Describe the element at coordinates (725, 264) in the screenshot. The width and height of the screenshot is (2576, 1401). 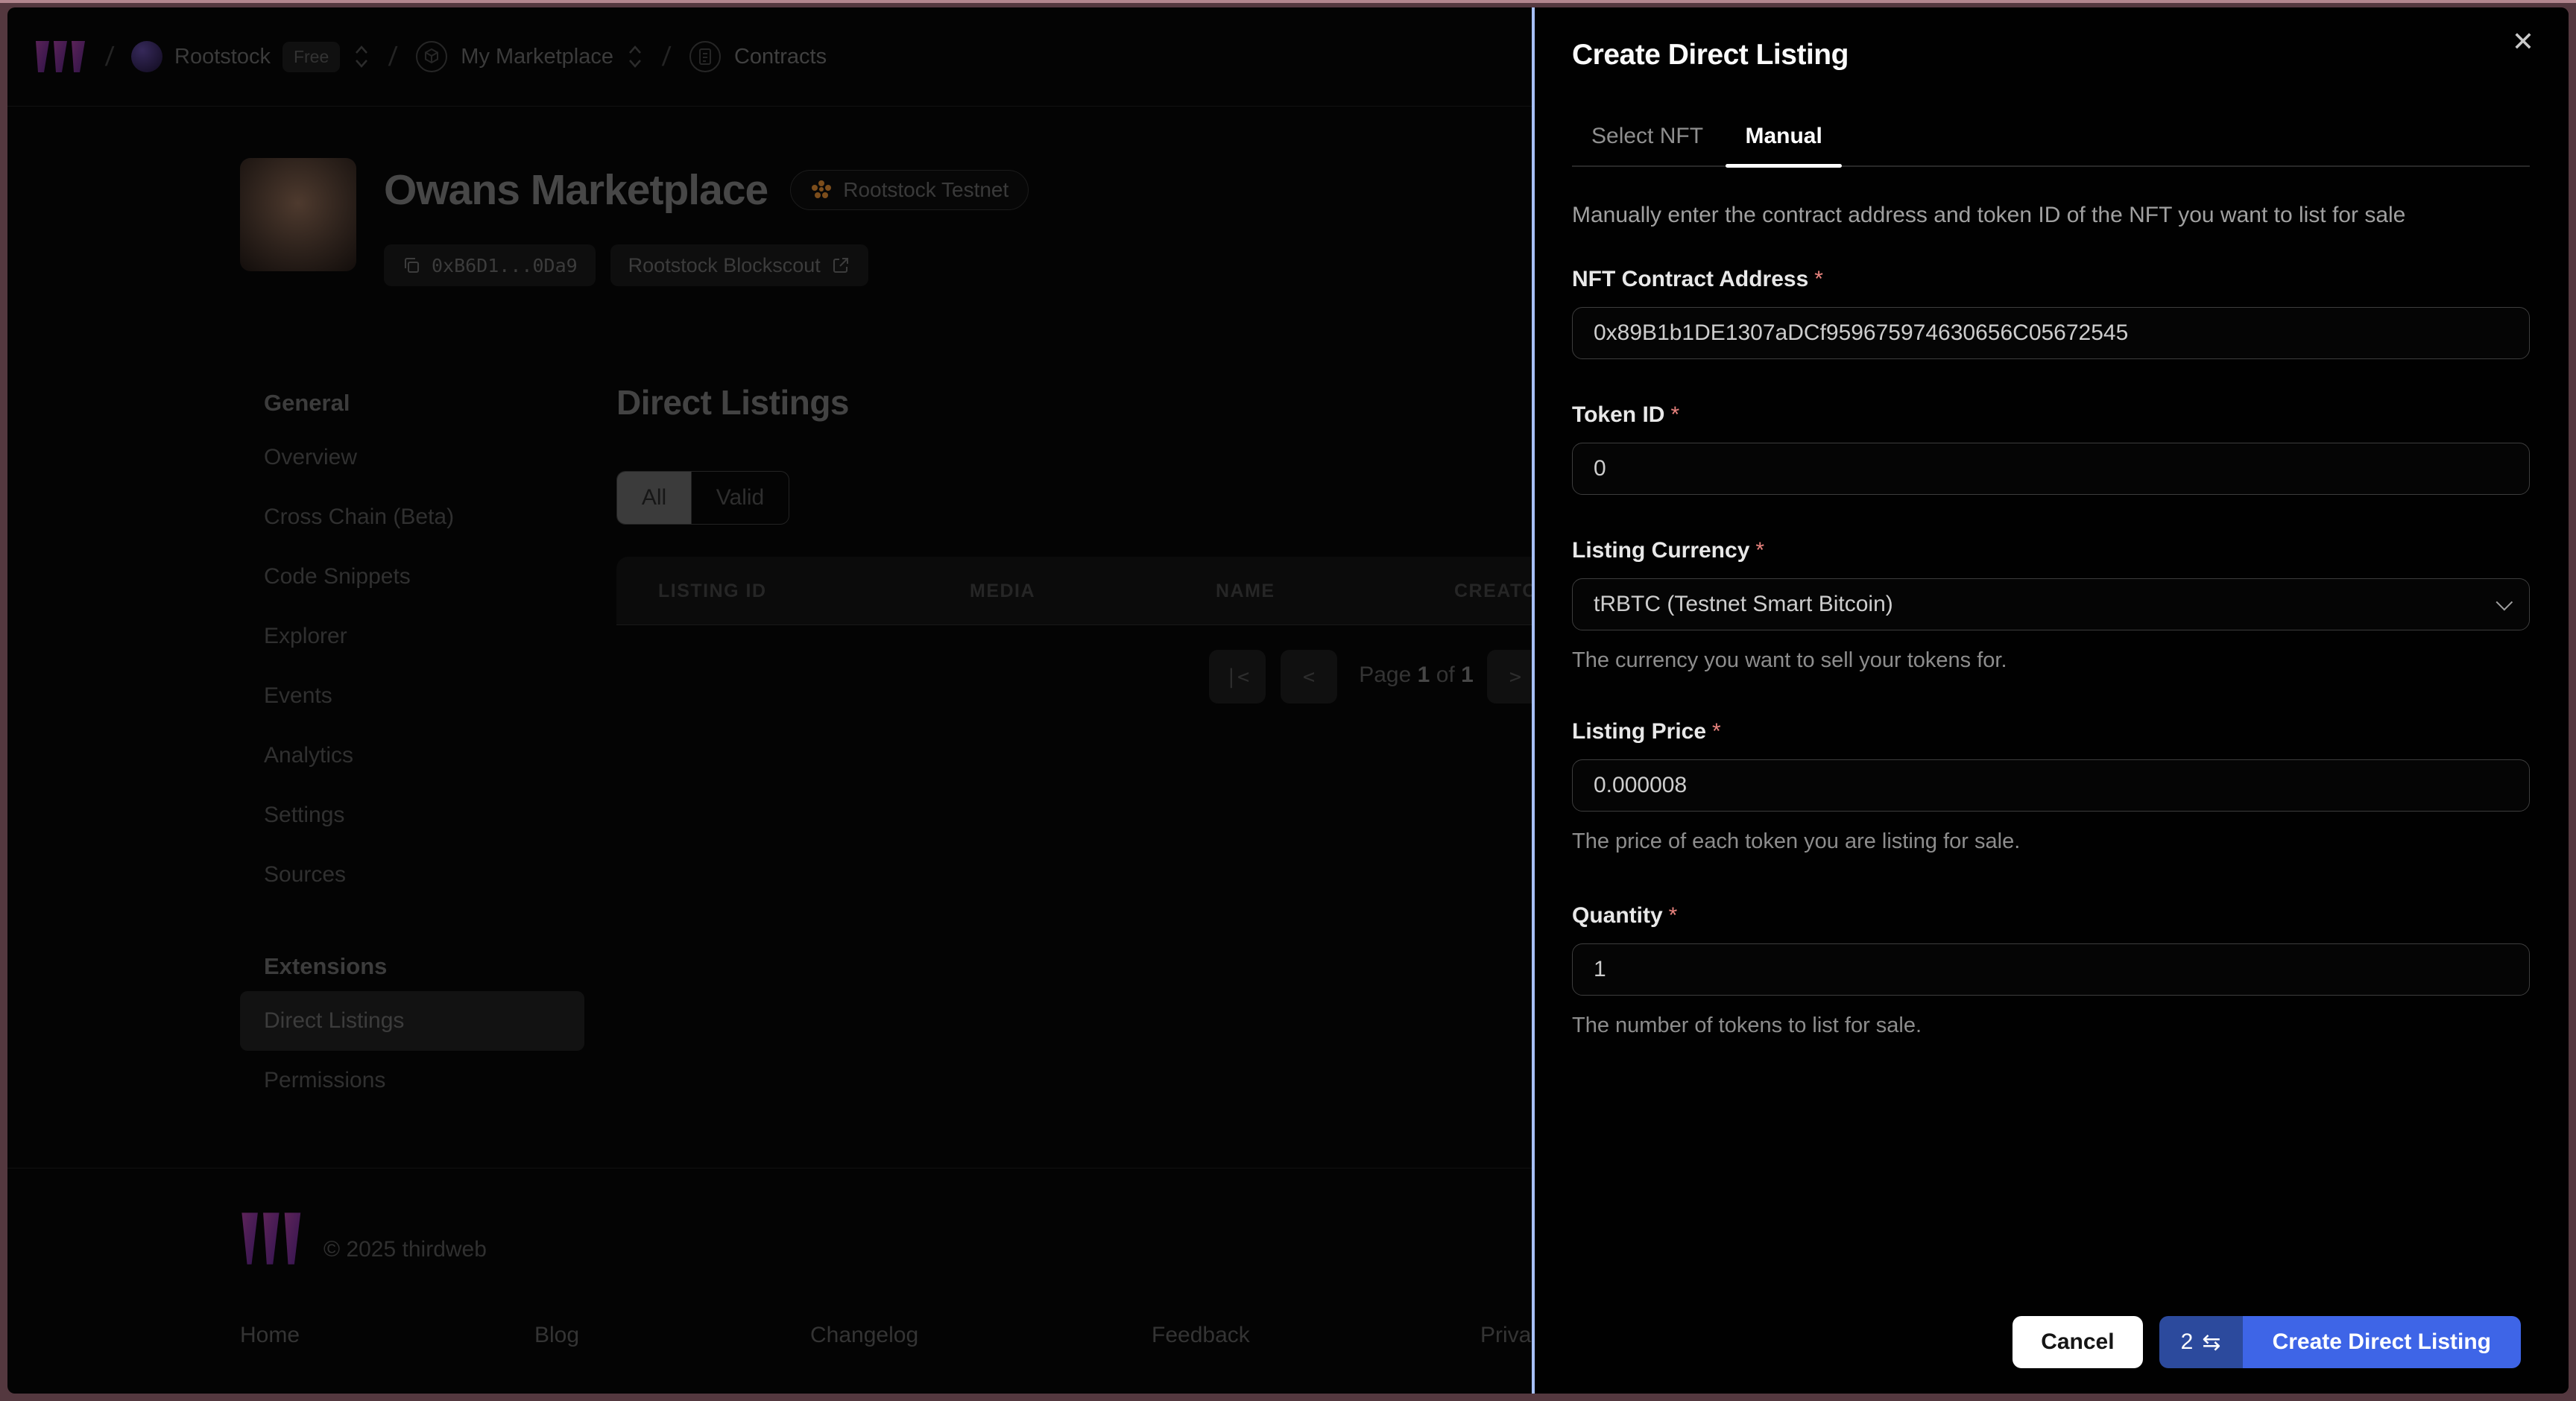
I see `explorer-link-label: Rootstock Blockscout` at that location.